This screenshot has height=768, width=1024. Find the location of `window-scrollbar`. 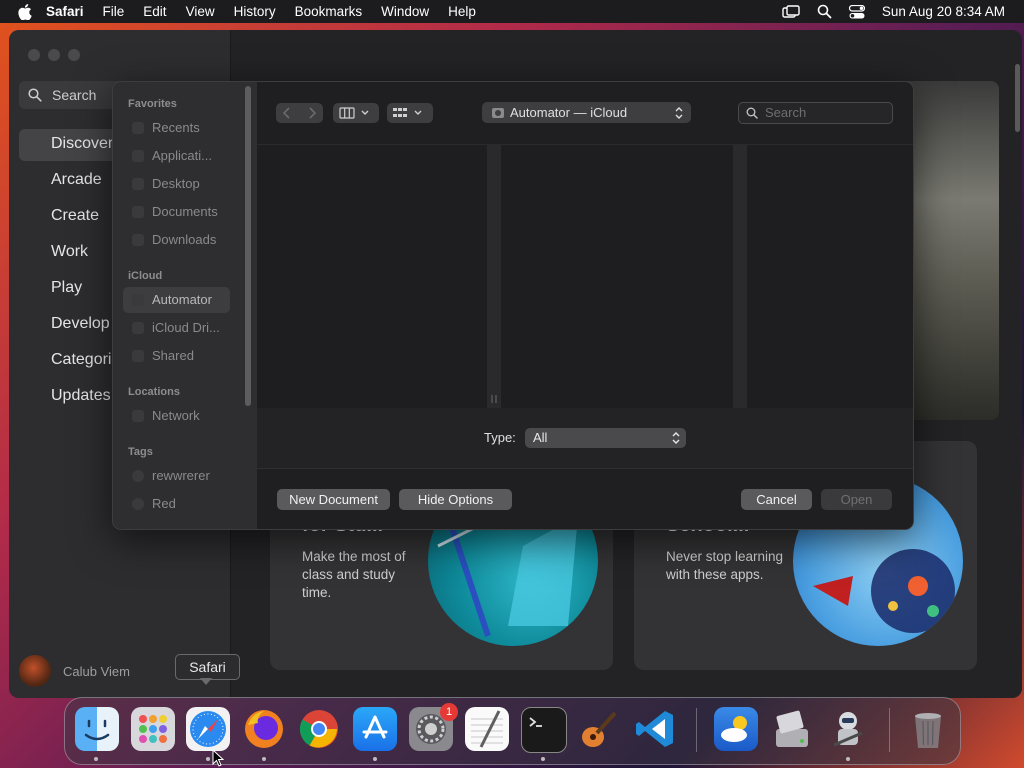

window-scrollbar is located at coordinates (1017, 98).